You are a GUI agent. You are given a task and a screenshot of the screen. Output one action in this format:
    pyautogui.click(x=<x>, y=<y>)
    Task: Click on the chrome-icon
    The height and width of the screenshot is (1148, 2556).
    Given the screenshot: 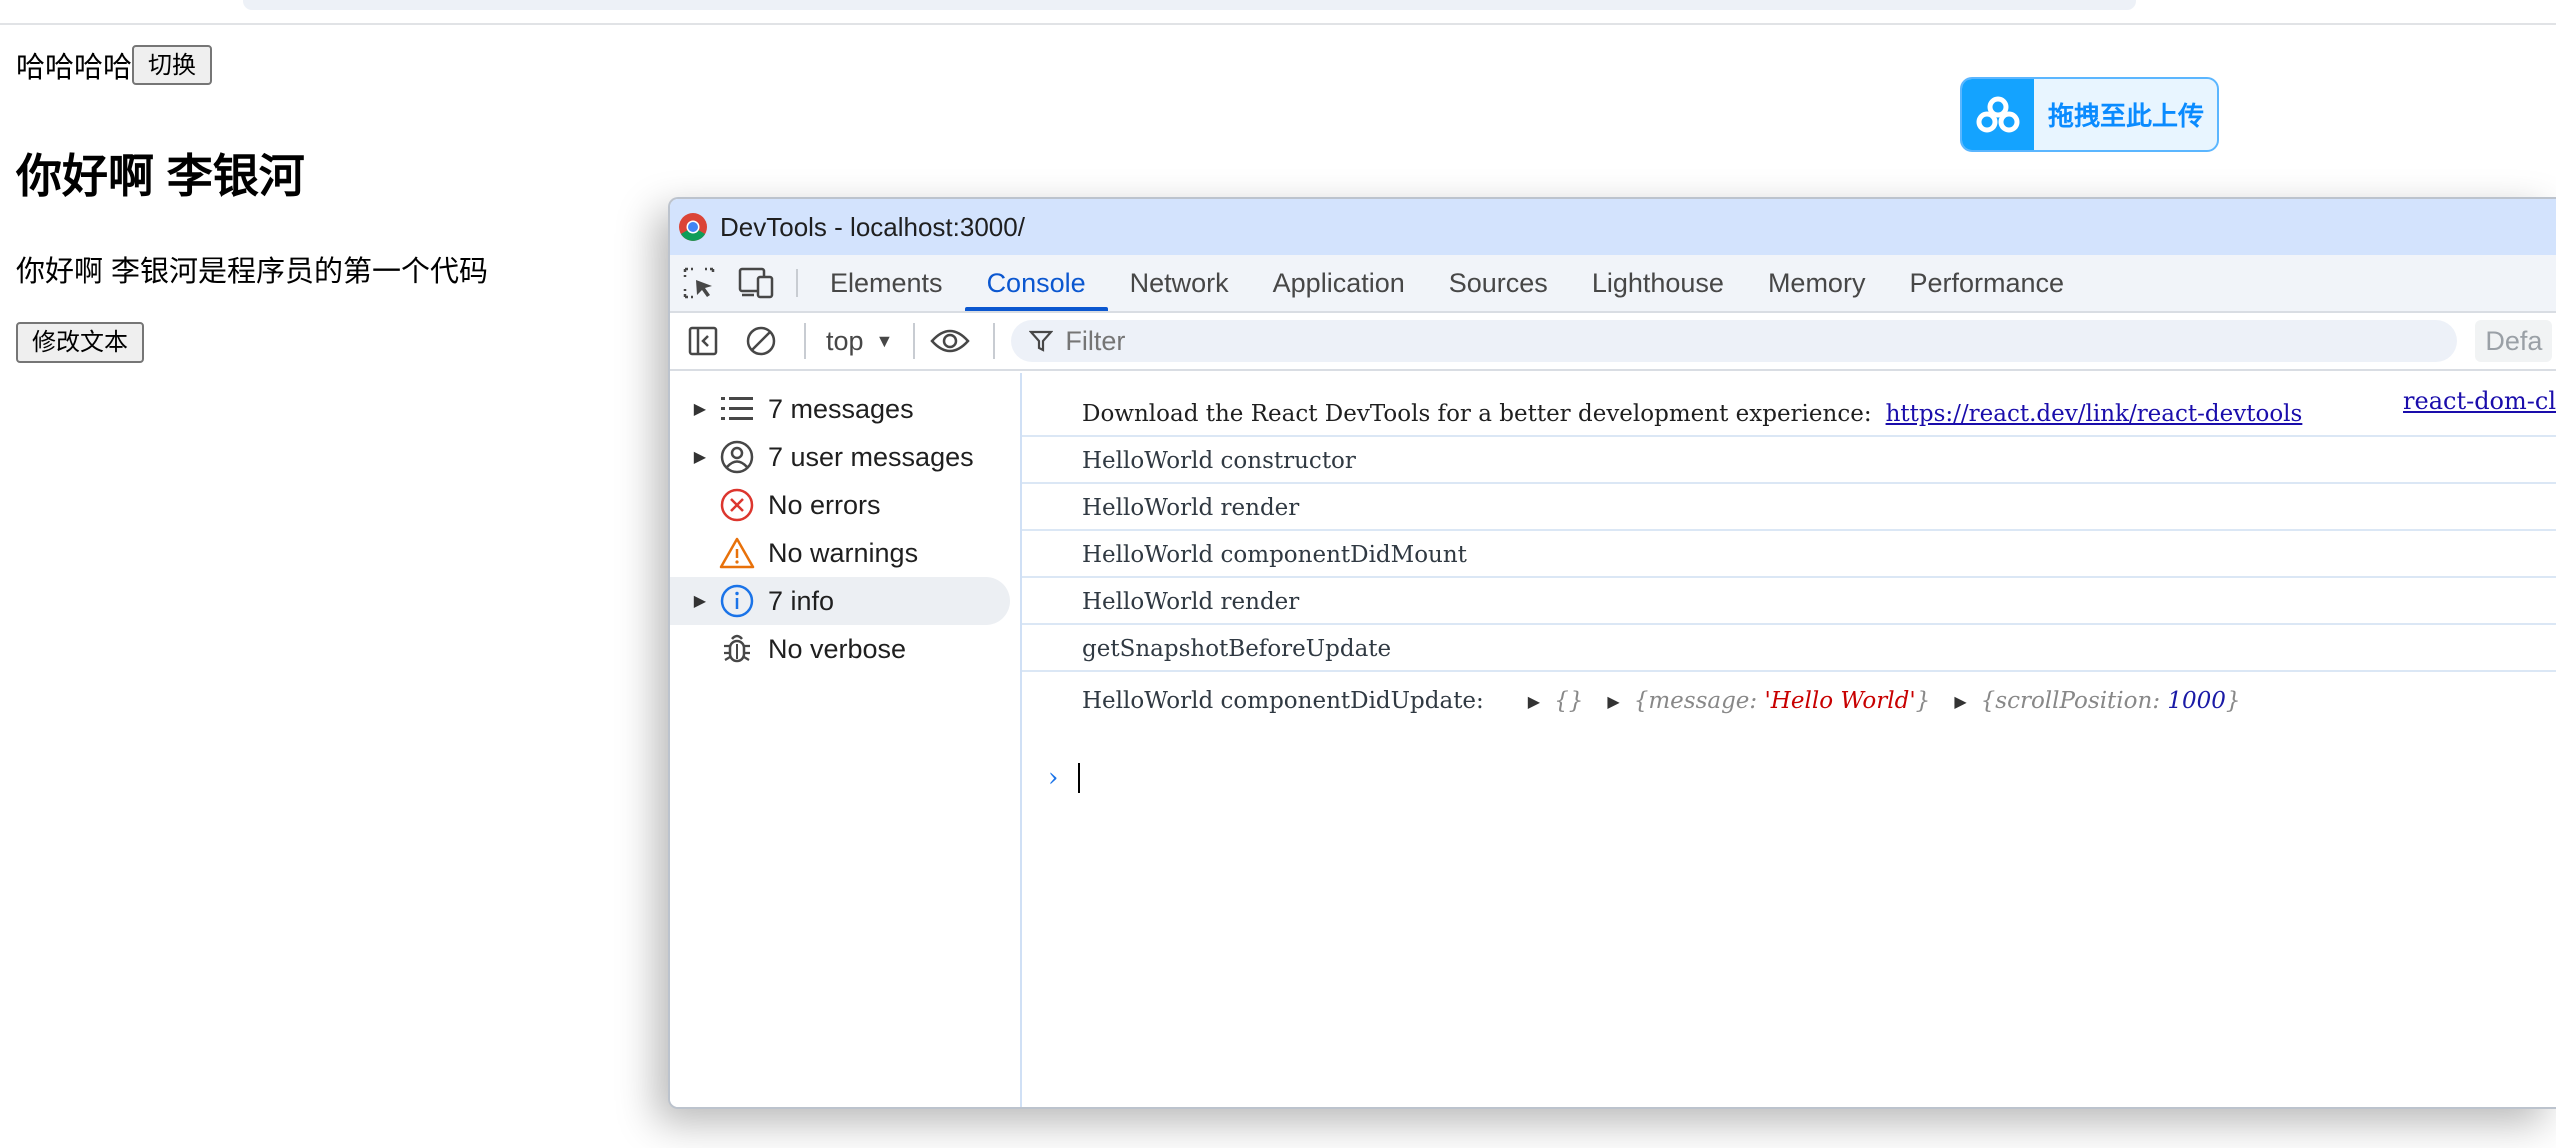 What is the action you would take?
    pyautogui.click(x=693, y=227)
    